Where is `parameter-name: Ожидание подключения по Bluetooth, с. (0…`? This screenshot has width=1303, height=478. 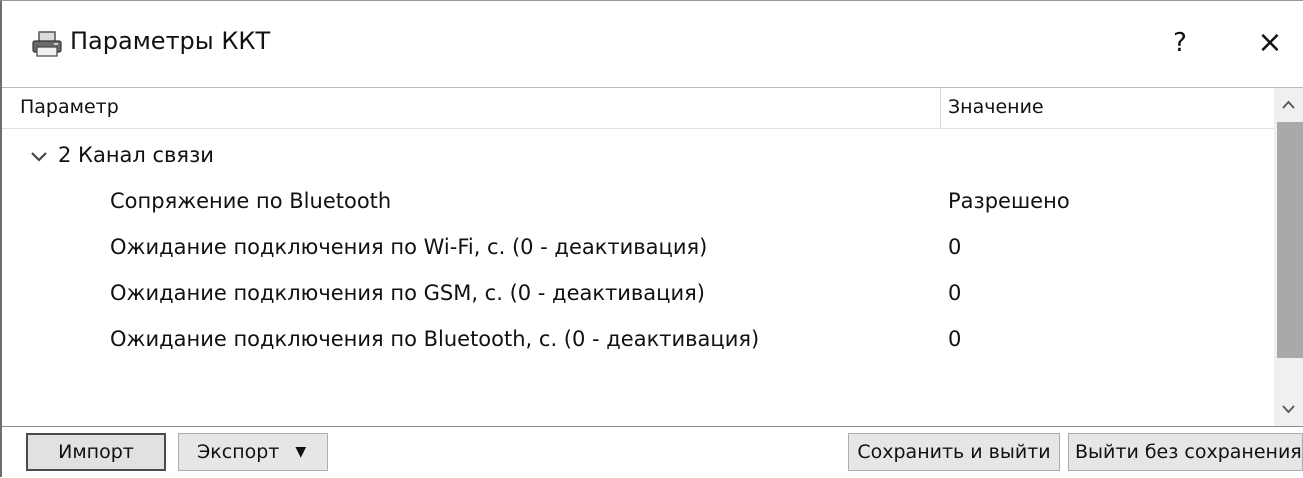 parameter-name: Ожидание подключения по Bluetooth, с. (0… is located at coordinates (435, 339).